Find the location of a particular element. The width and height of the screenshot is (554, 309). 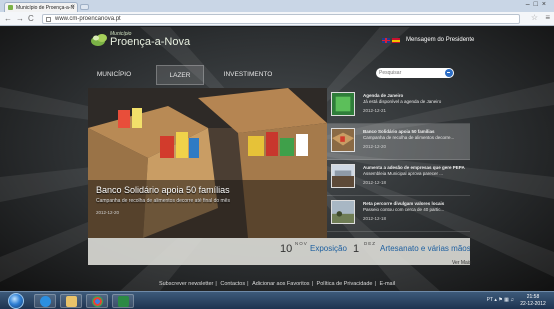

search-icon is located at coordinates (449, 73).